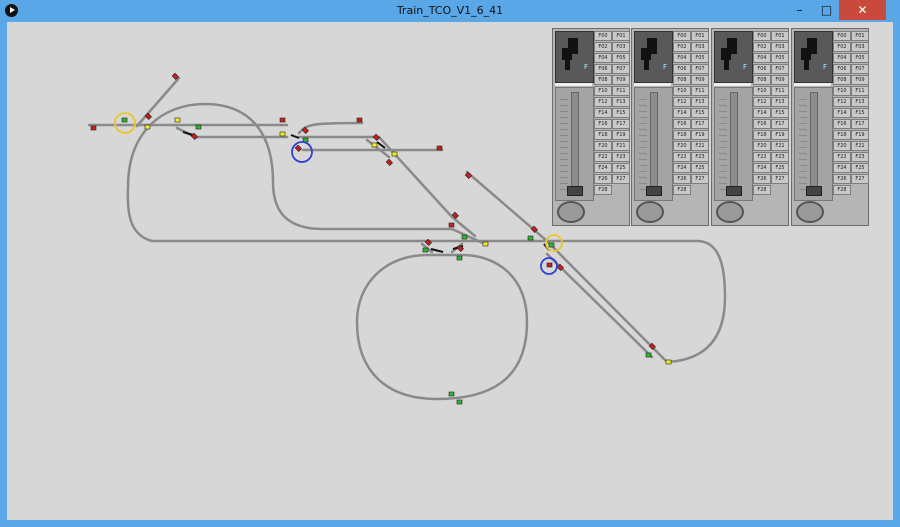  What do you see at coordinates (826, 10) in the screenshot?
I see `maximize-button: □` at bounding box center [826, 10].